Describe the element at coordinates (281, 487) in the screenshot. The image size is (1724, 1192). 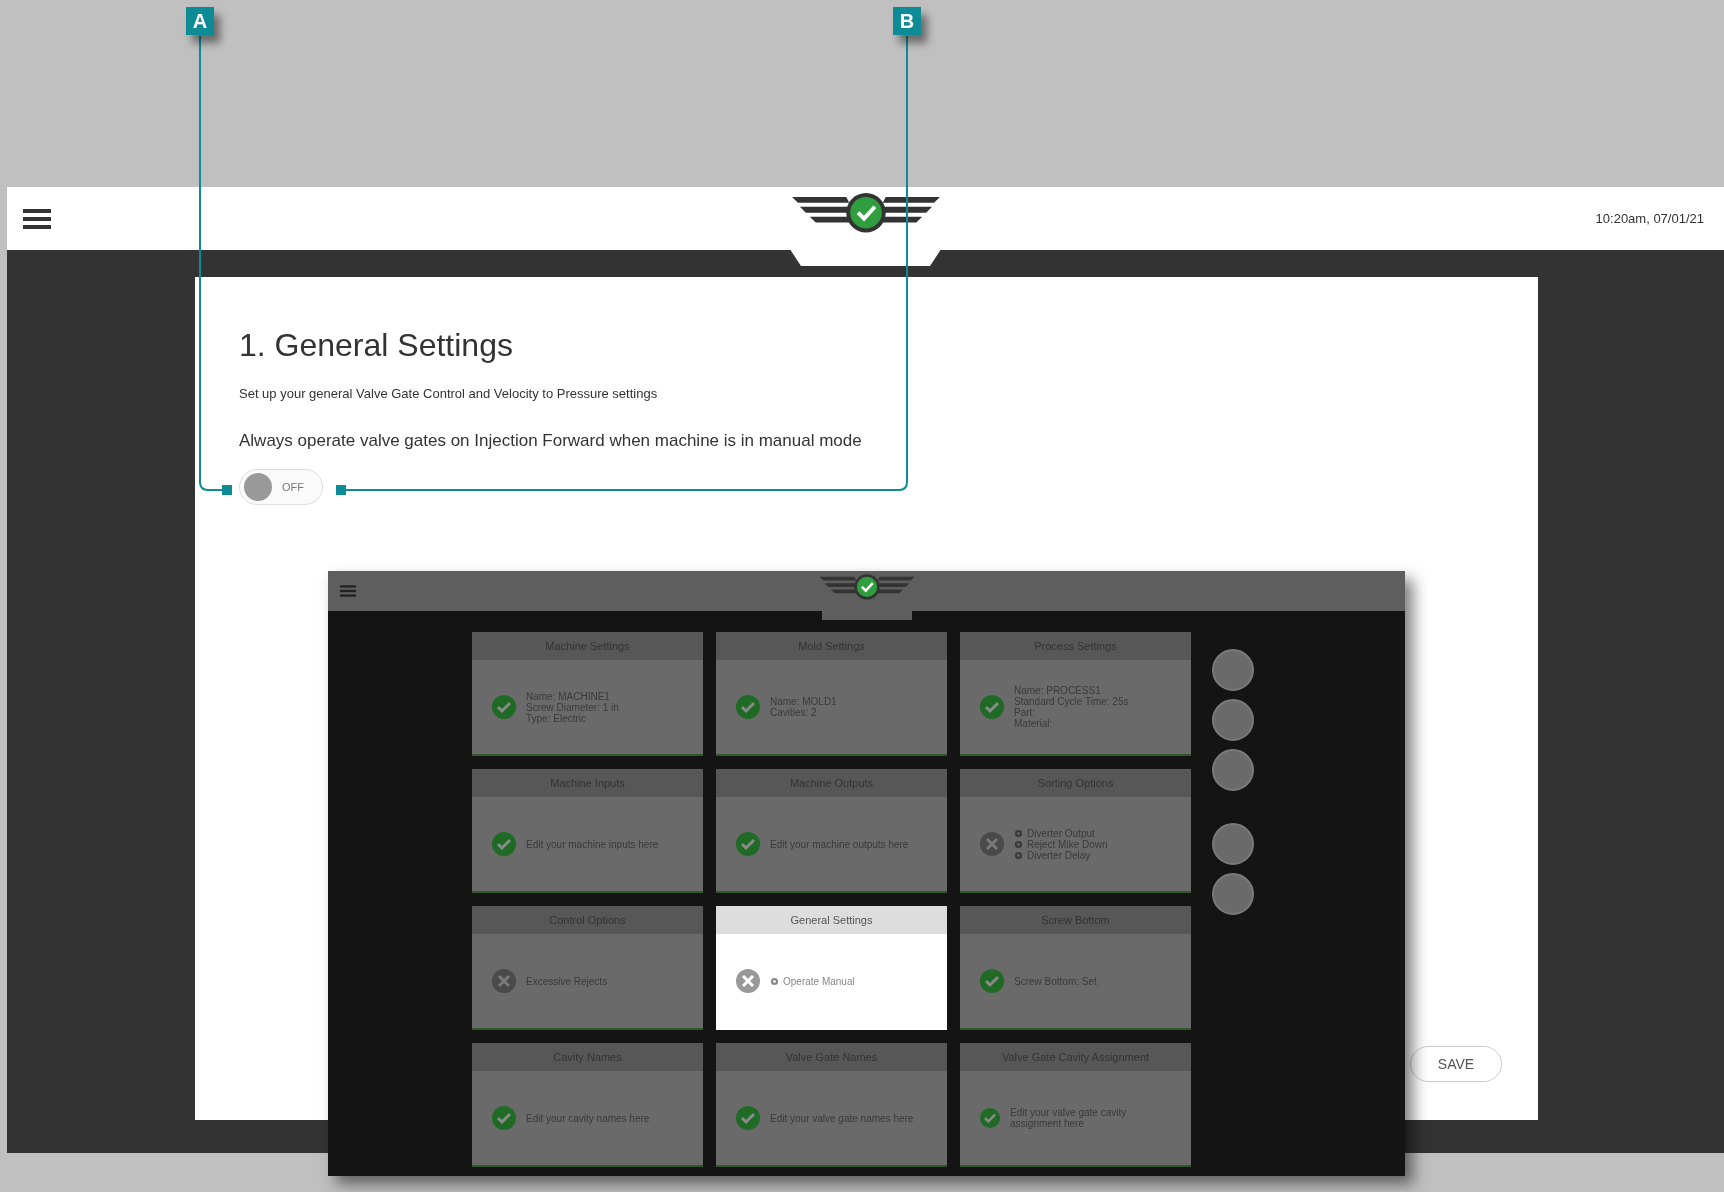
I see `toggle-switch: OFF` at that location.